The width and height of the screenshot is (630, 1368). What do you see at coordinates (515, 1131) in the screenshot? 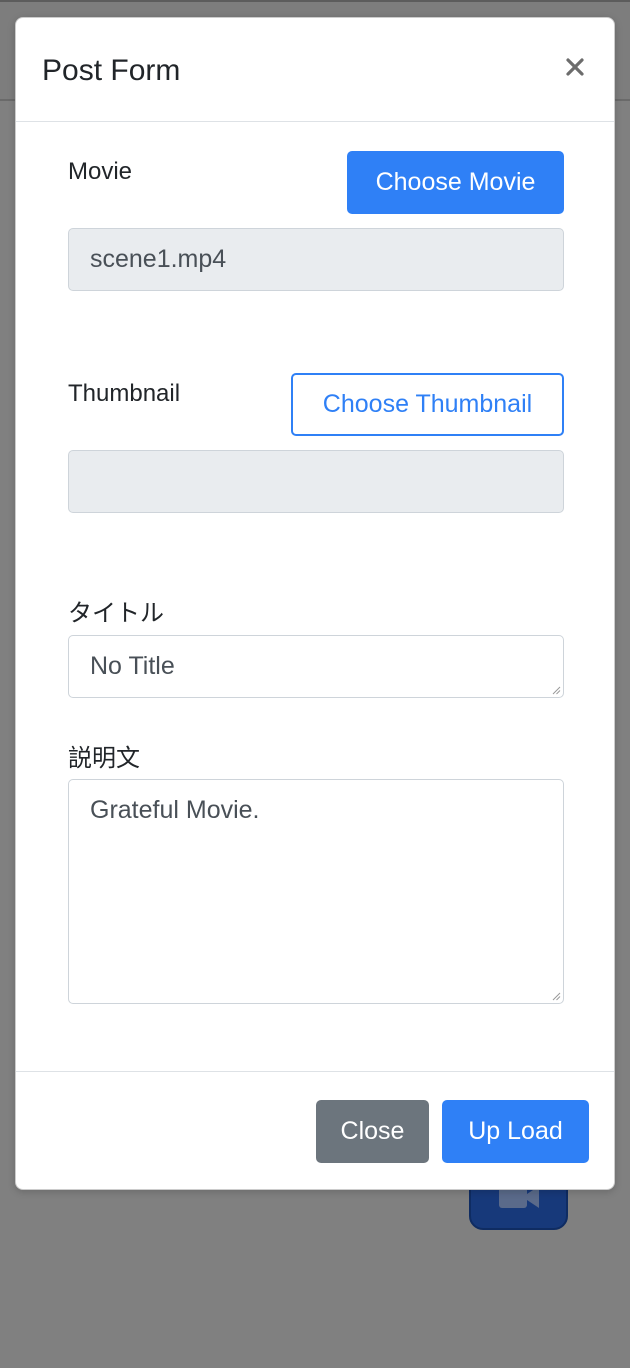
I see `upload-button: Up Load` at bounding box center [515, 1131].